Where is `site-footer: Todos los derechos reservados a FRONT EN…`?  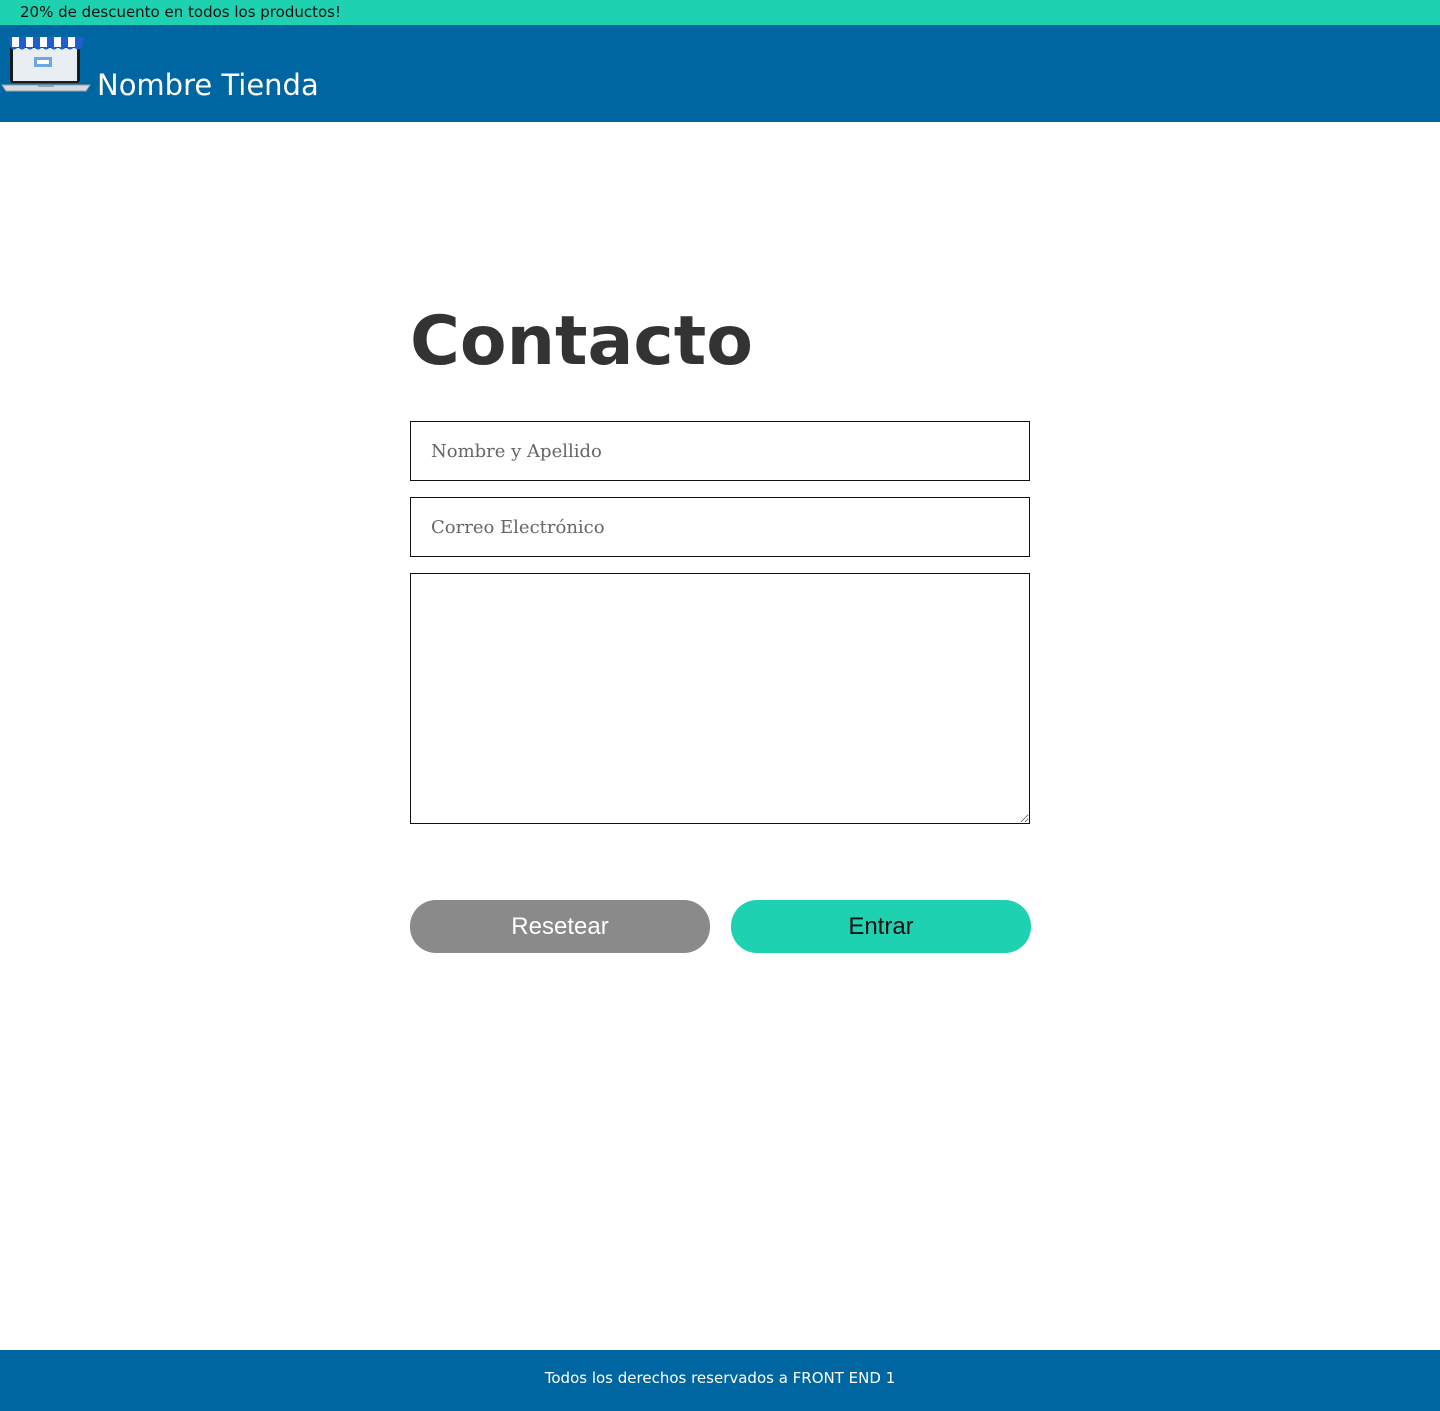
site-footer: Todos los derechos reservados a FRONT EN… is located at coordinates (720, 1380).